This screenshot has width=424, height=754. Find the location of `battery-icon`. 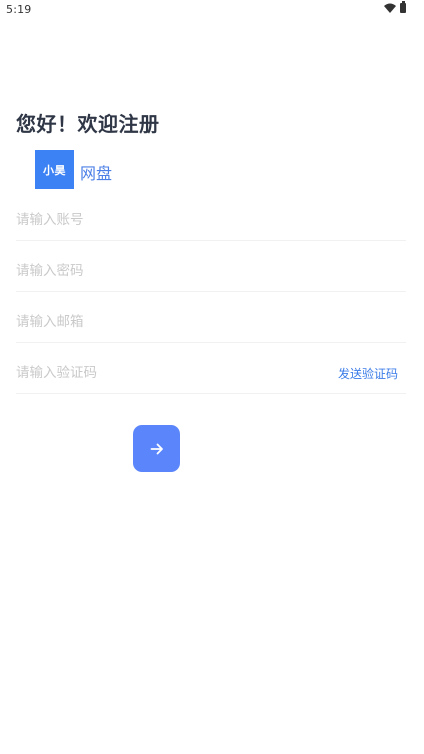

battery-icon is located at coordinates (403, 7).